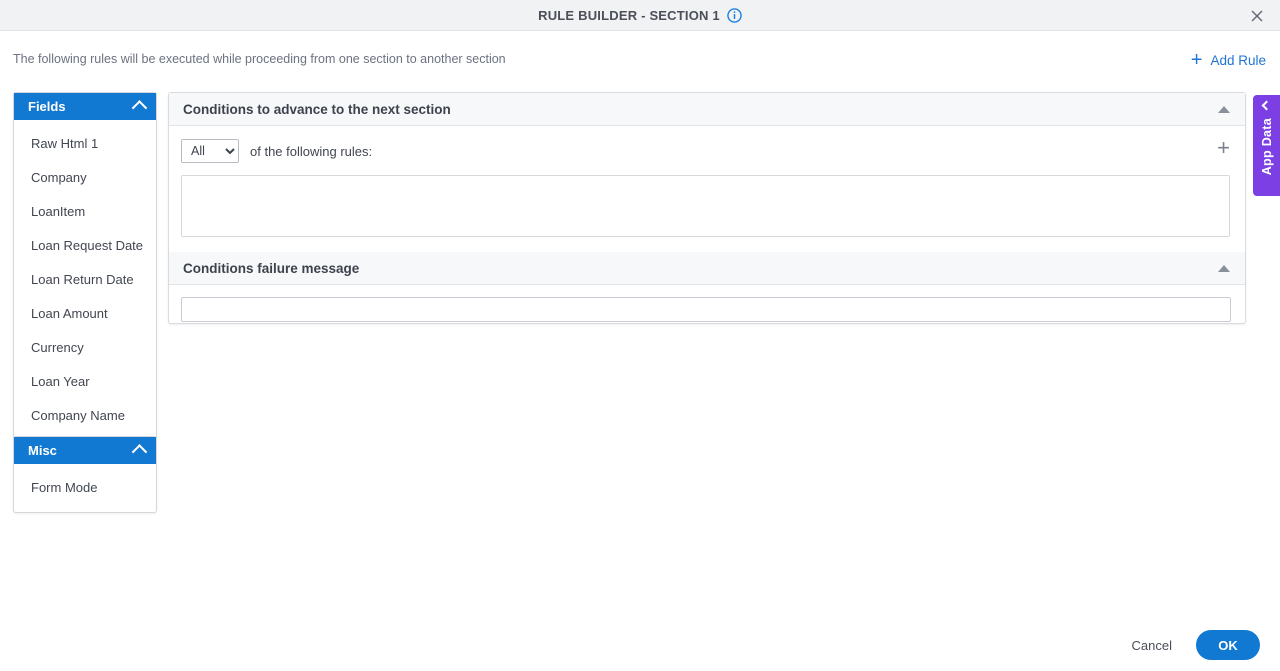 The height and width of the screenshot is (671, 1280). I want to click on dialog-title-bar: RULE BUILDER - SECTION 1, so click(640, 15).